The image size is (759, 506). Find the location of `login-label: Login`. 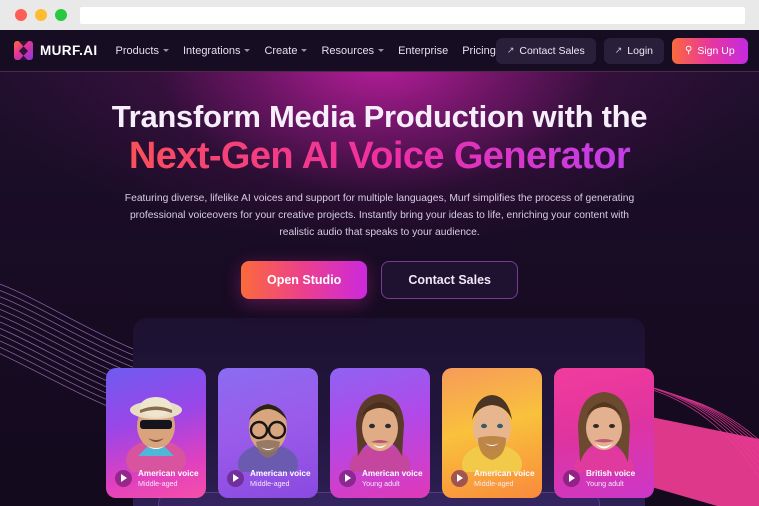

login-label: Login is located at coordinates (640, 50).